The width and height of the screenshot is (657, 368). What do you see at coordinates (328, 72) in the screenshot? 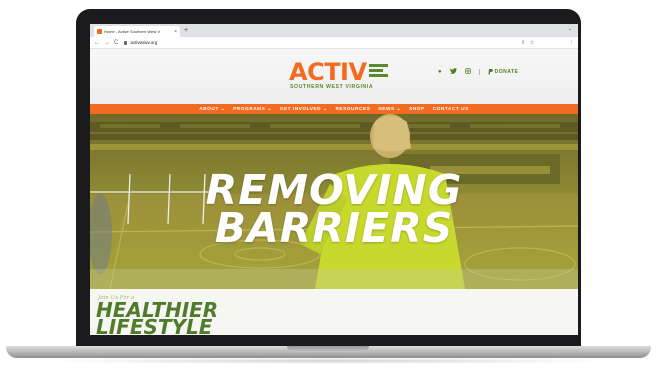
I see `logo-wordmark: ACTIV` at bounding box center [328, 72].